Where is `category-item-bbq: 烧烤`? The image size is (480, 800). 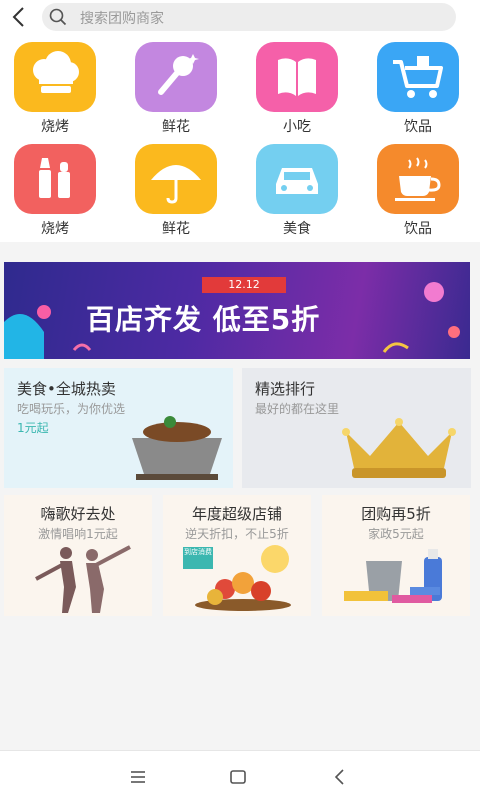 category-item-bbq: 烧烤 is located at coordinates (55, 86).